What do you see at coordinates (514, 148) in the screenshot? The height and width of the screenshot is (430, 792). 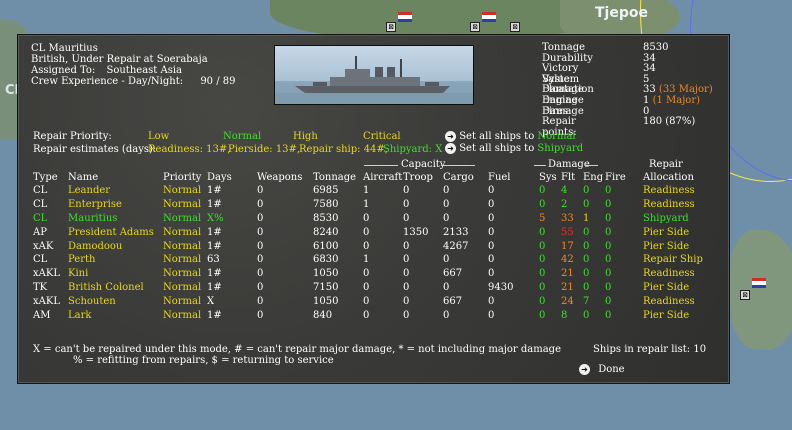 I see `set-all-shipyard-button: ➜ Set all ships to Shipyard` at bounding box center [514, 148].